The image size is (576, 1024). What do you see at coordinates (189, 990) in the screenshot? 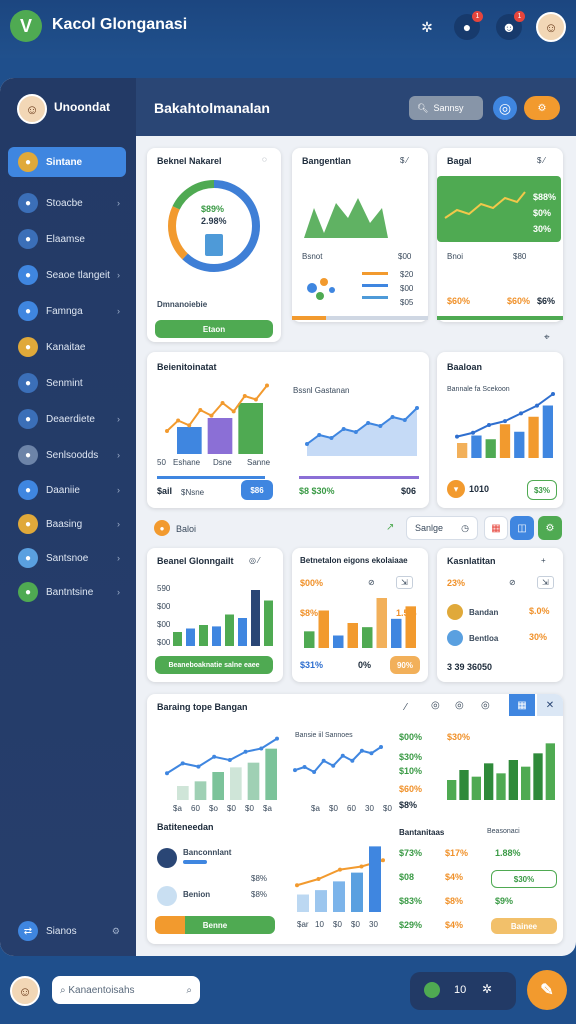
I see `search-icon: ⌕` at bounding box center [189, 990].